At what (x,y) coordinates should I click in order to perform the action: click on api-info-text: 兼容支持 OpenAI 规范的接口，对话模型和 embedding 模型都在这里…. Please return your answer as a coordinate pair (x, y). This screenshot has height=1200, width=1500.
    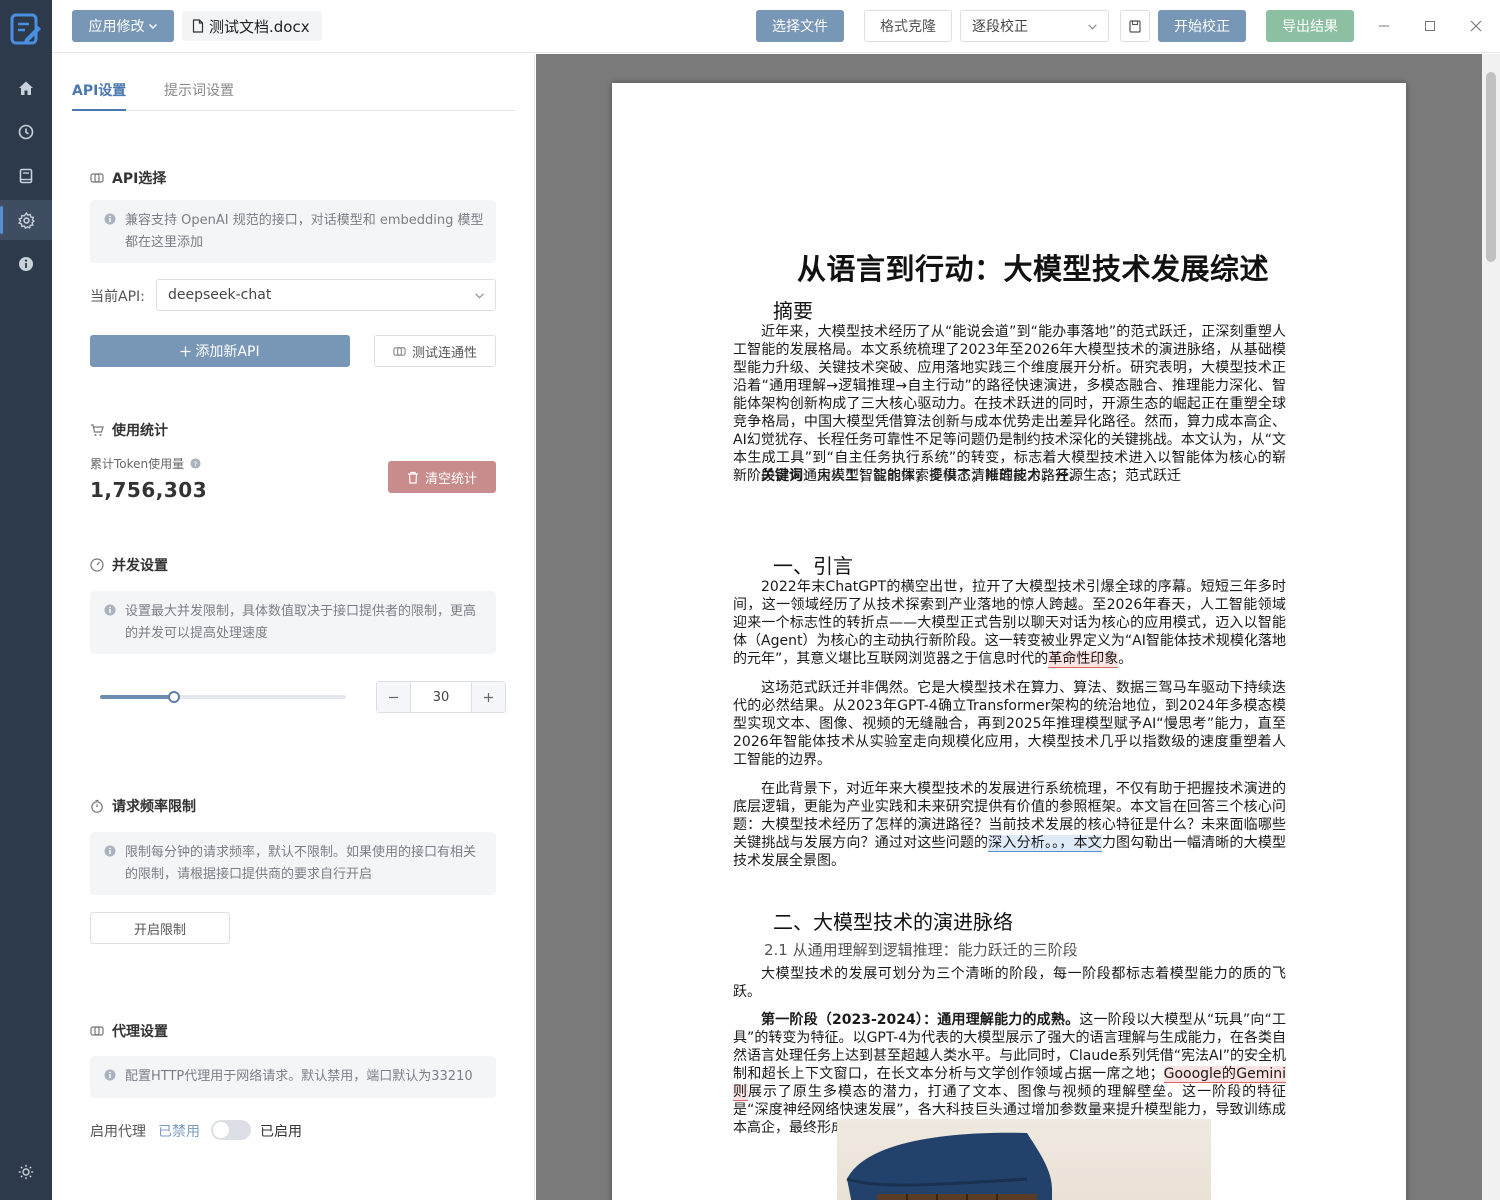
    Looking at the image, I should click on (304, 231).